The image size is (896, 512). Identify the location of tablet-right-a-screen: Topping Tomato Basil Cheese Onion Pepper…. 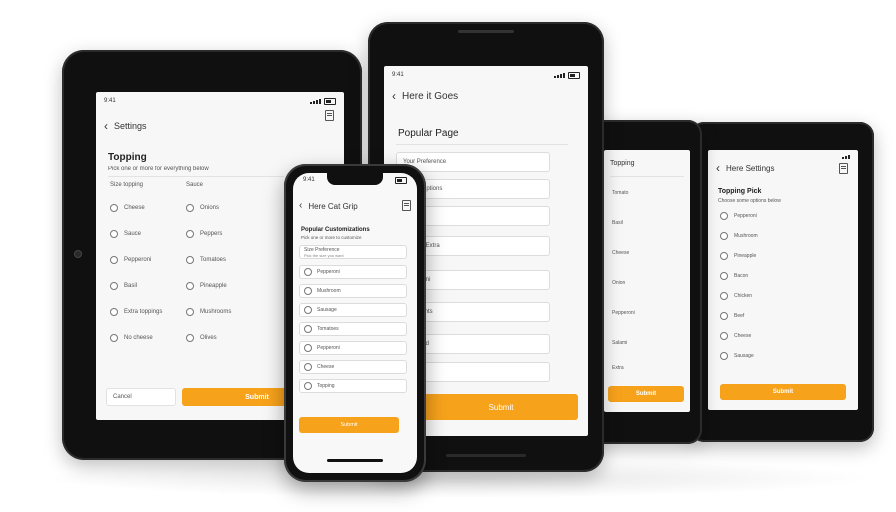
(647, 281).